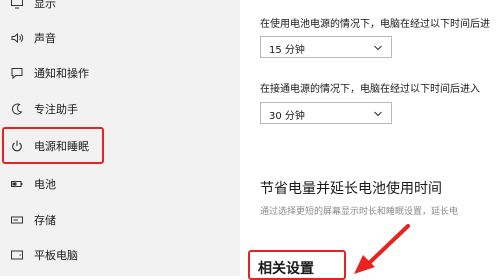 This screenshot has height=280, width=496. Describe the element at coordinates (375, 24) in the screenshot. I see `battery-sleep-description: 在使用电池电源的情况下，电脑在经过以下时间后进` at that location.